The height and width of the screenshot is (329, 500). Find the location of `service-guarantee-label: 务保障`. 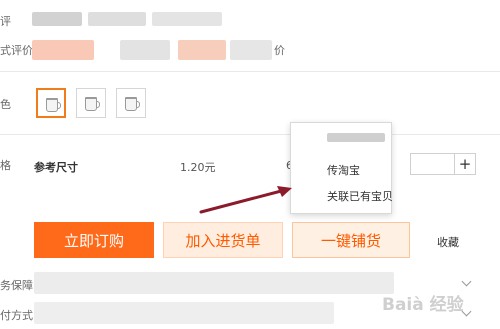

service-guarantee-label: 务保障 is located at coordinates (16, 285).